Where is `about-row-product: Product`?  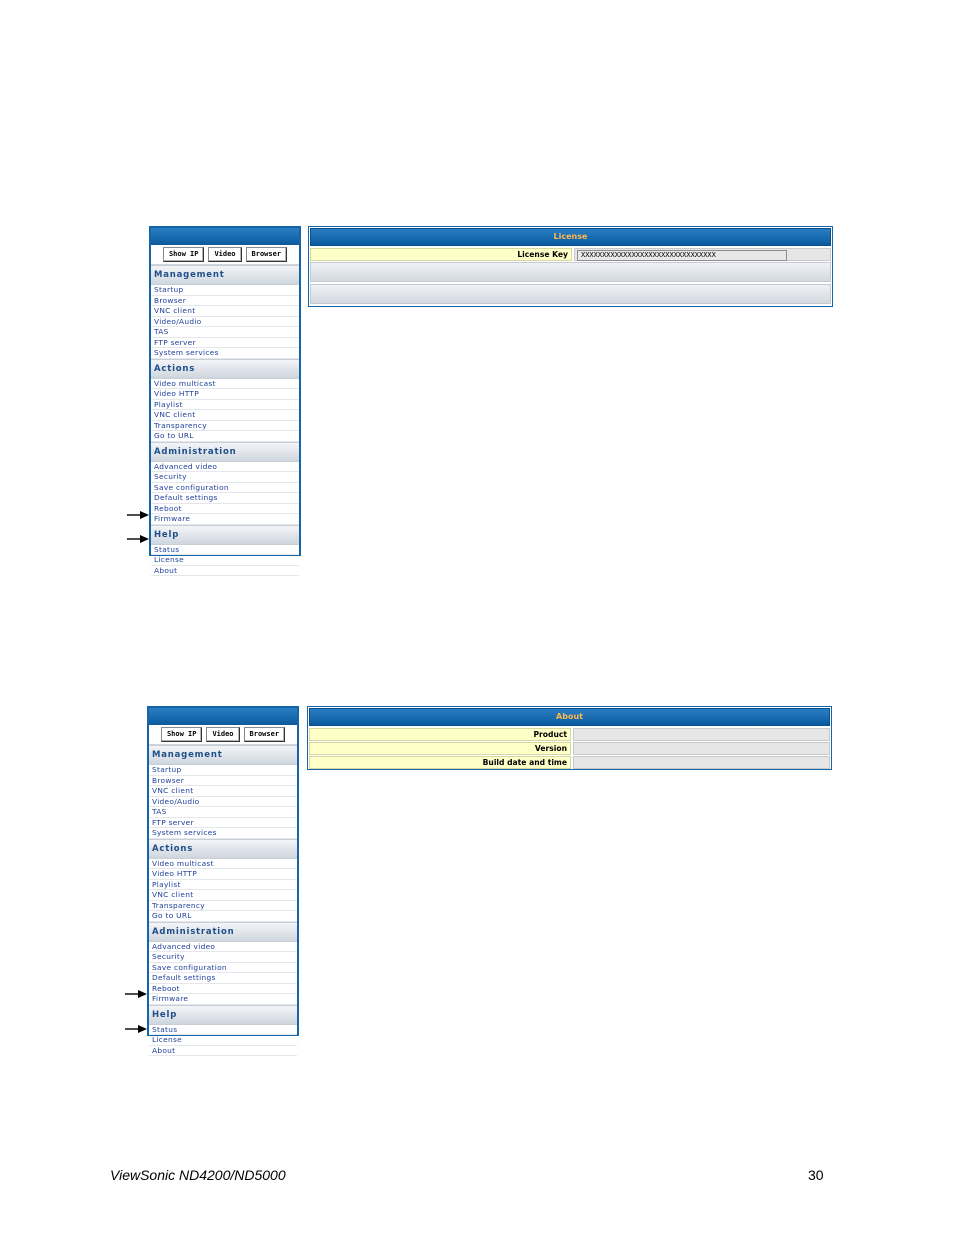
about-row-product: Product is located at coordinates (569, 734).